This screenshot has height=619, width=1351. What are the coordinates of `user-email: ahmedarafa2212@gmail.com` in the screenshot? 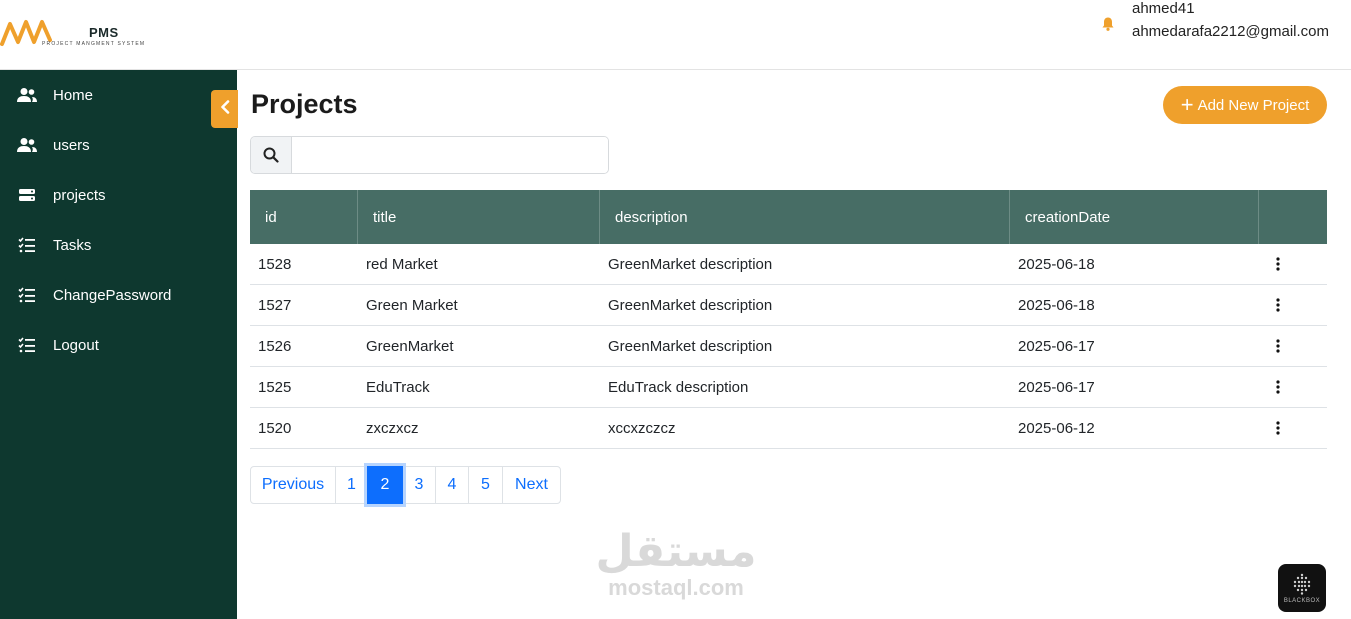 It's located at (1230, 31).